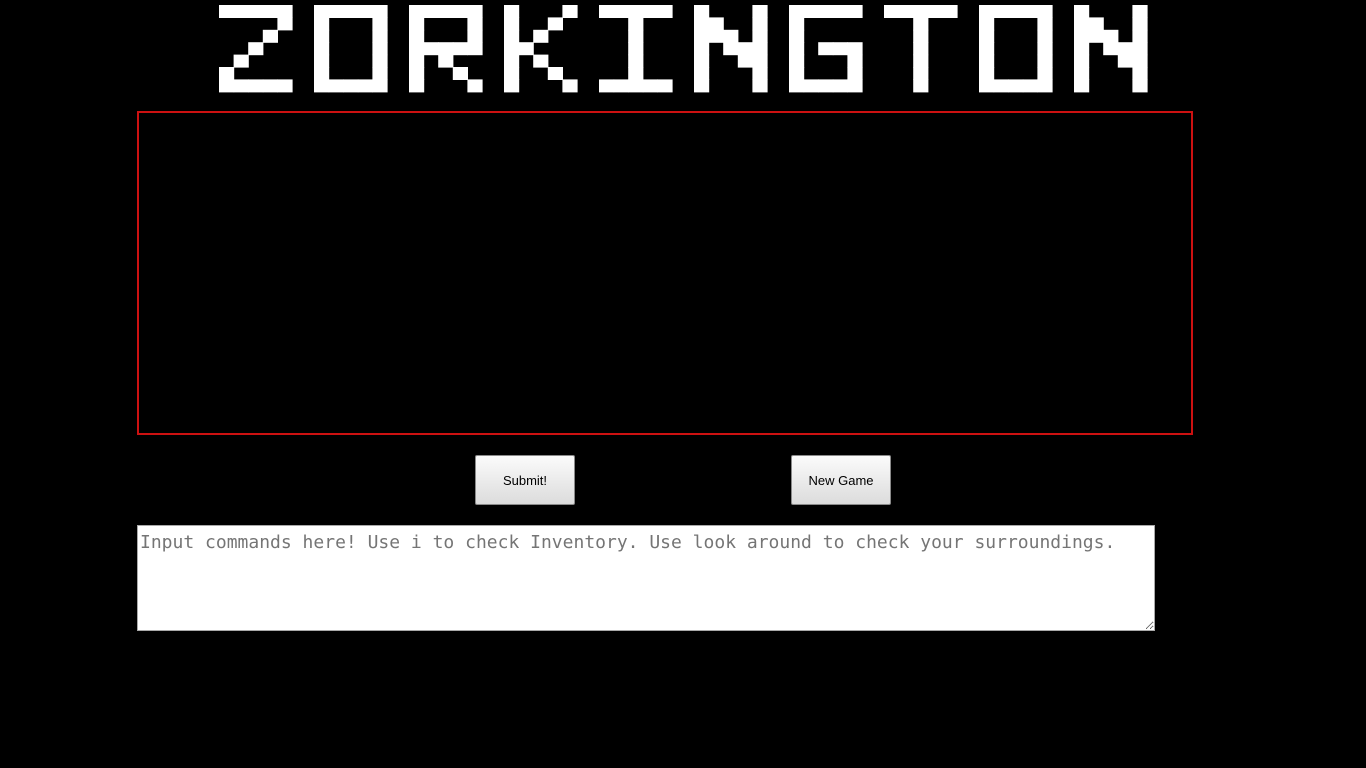  I want to click on new-game-button: New Game, so click(841, 480).